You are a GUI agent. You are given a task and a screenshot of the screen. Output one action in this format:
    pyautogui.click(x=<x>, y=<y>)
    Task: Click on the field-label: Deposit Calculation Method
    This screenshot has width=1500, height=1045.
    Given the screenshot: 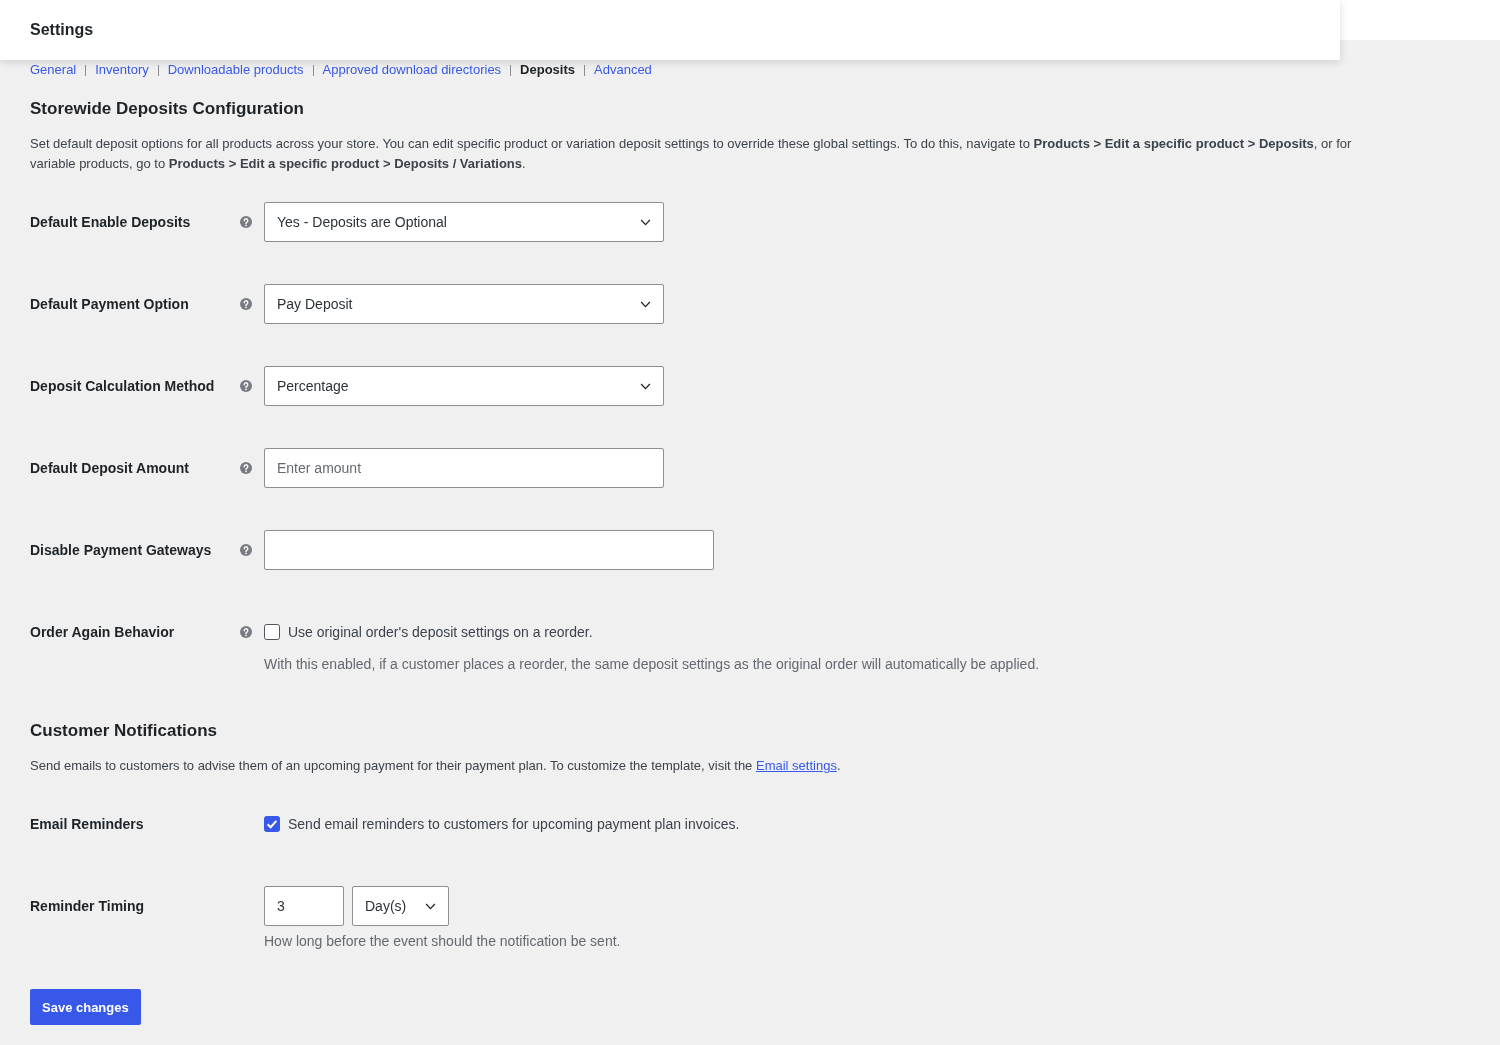 What is the action you would take?
    pyautogui.click(x=122, y=386)
    